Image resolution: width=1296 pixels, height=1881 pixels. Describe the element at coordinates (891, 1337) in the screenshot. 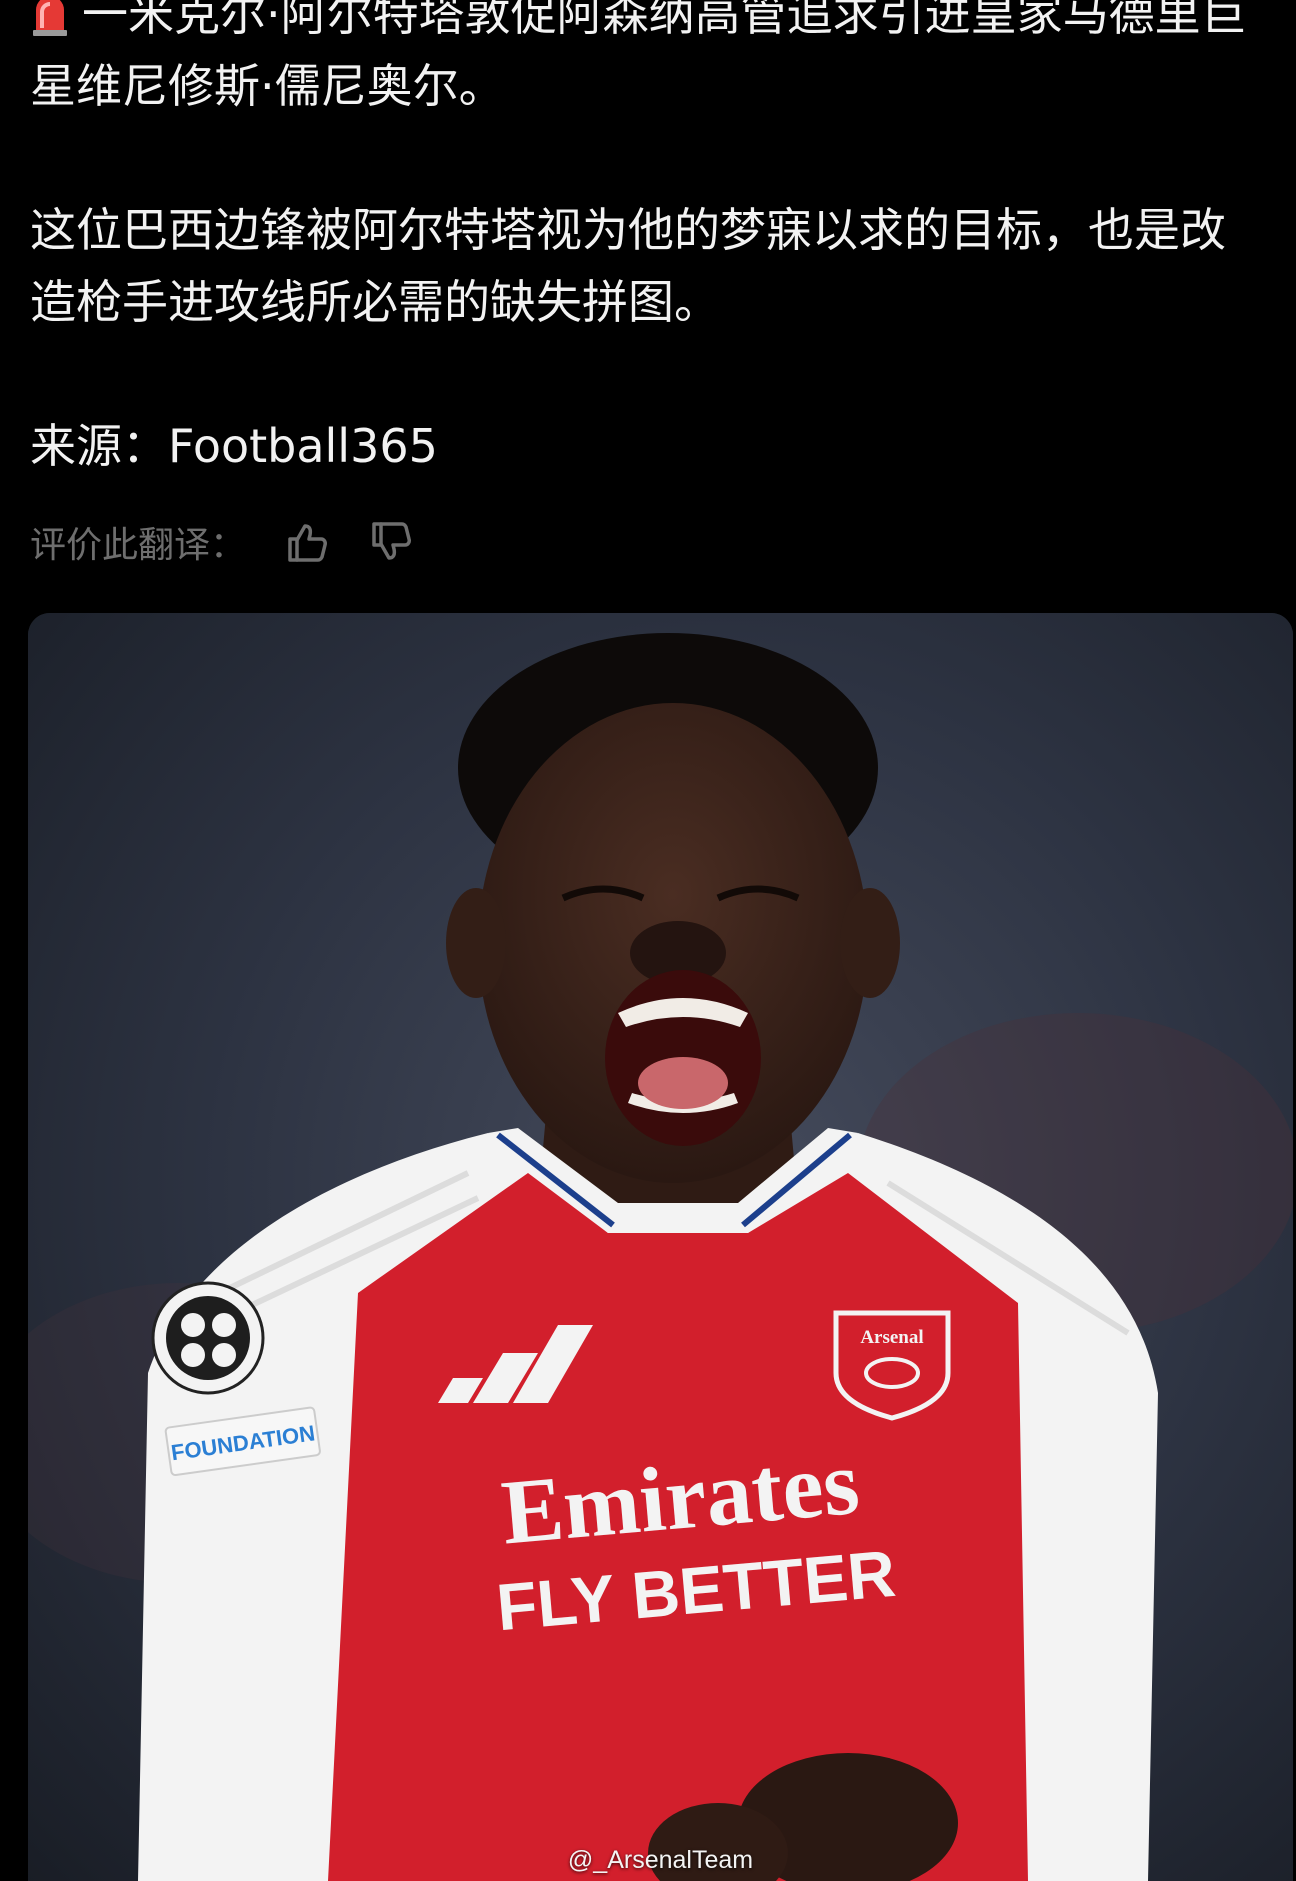

I see `club-badge-text: Arsenal` at that location.